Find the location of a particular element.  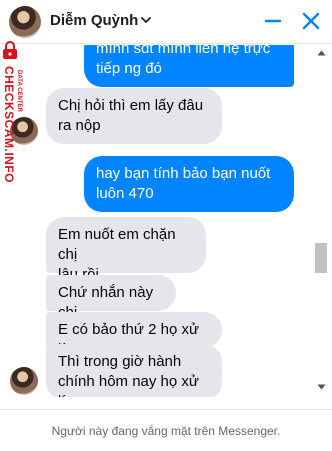

watermark: CHECKSCAM.INFO DATA CENTER is located at coordinates (11, 123).